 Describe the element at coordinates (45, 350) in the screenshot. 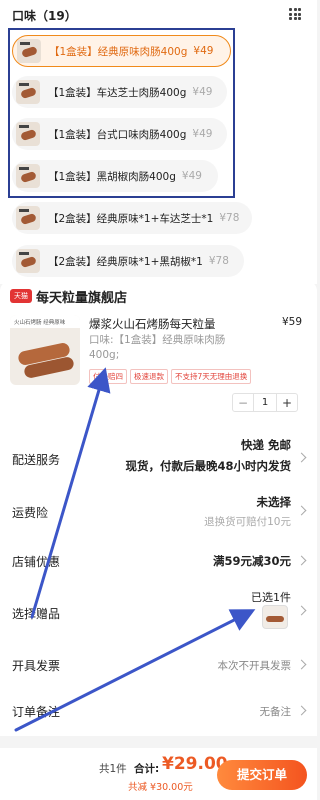

I see `product-image: 火山石烤肠 经典原味` at that location.